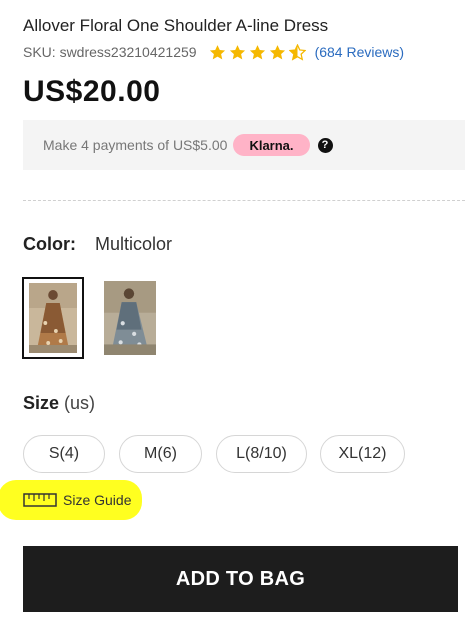 This screenshot has height=621, width=465. I want to click on ruler-icon, so click(40, 500).